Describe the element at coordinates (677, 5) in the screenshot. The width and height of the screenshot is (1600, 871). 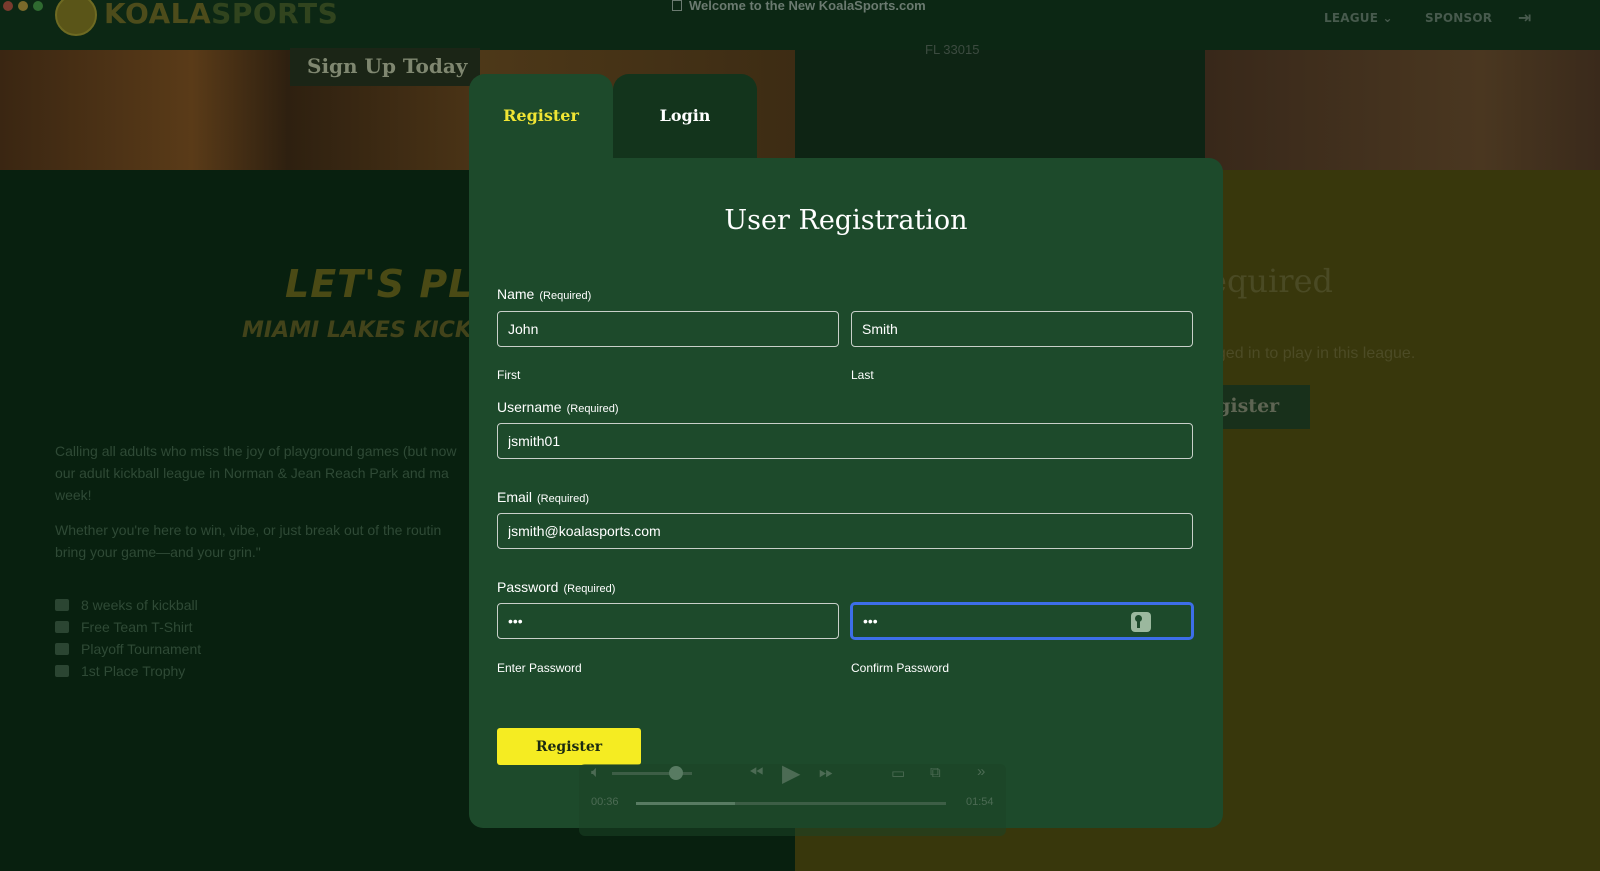
I see `document-icon` at that location.